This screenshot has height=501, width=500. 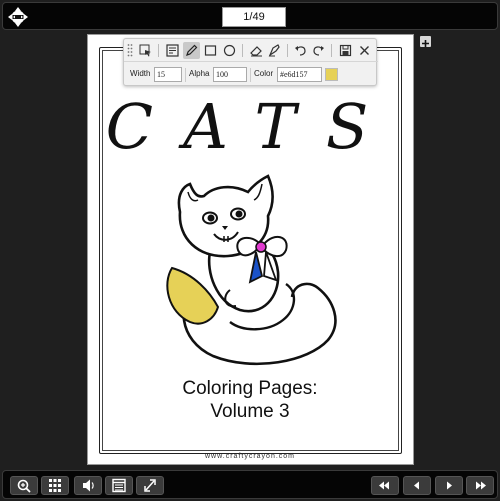 I want to click on annotation-toolbar: Width 15 Alpha 100 Color #e6d157, so click(x=250, y=62).